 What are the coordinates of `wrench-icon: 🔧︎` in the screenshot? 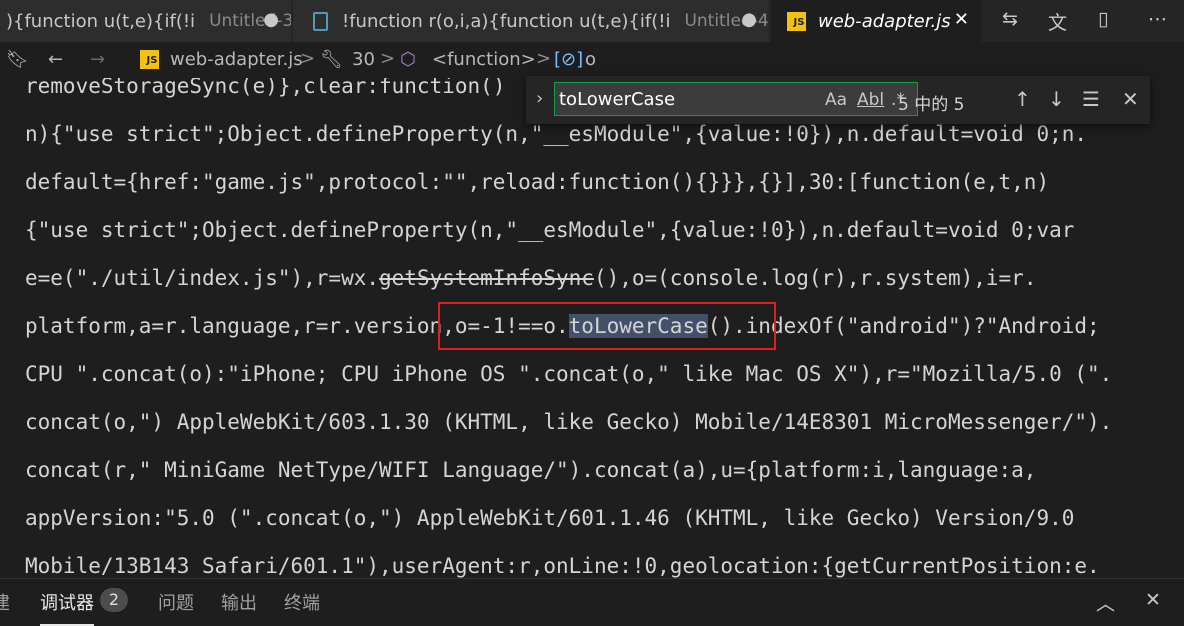 It's located at (331, 59).